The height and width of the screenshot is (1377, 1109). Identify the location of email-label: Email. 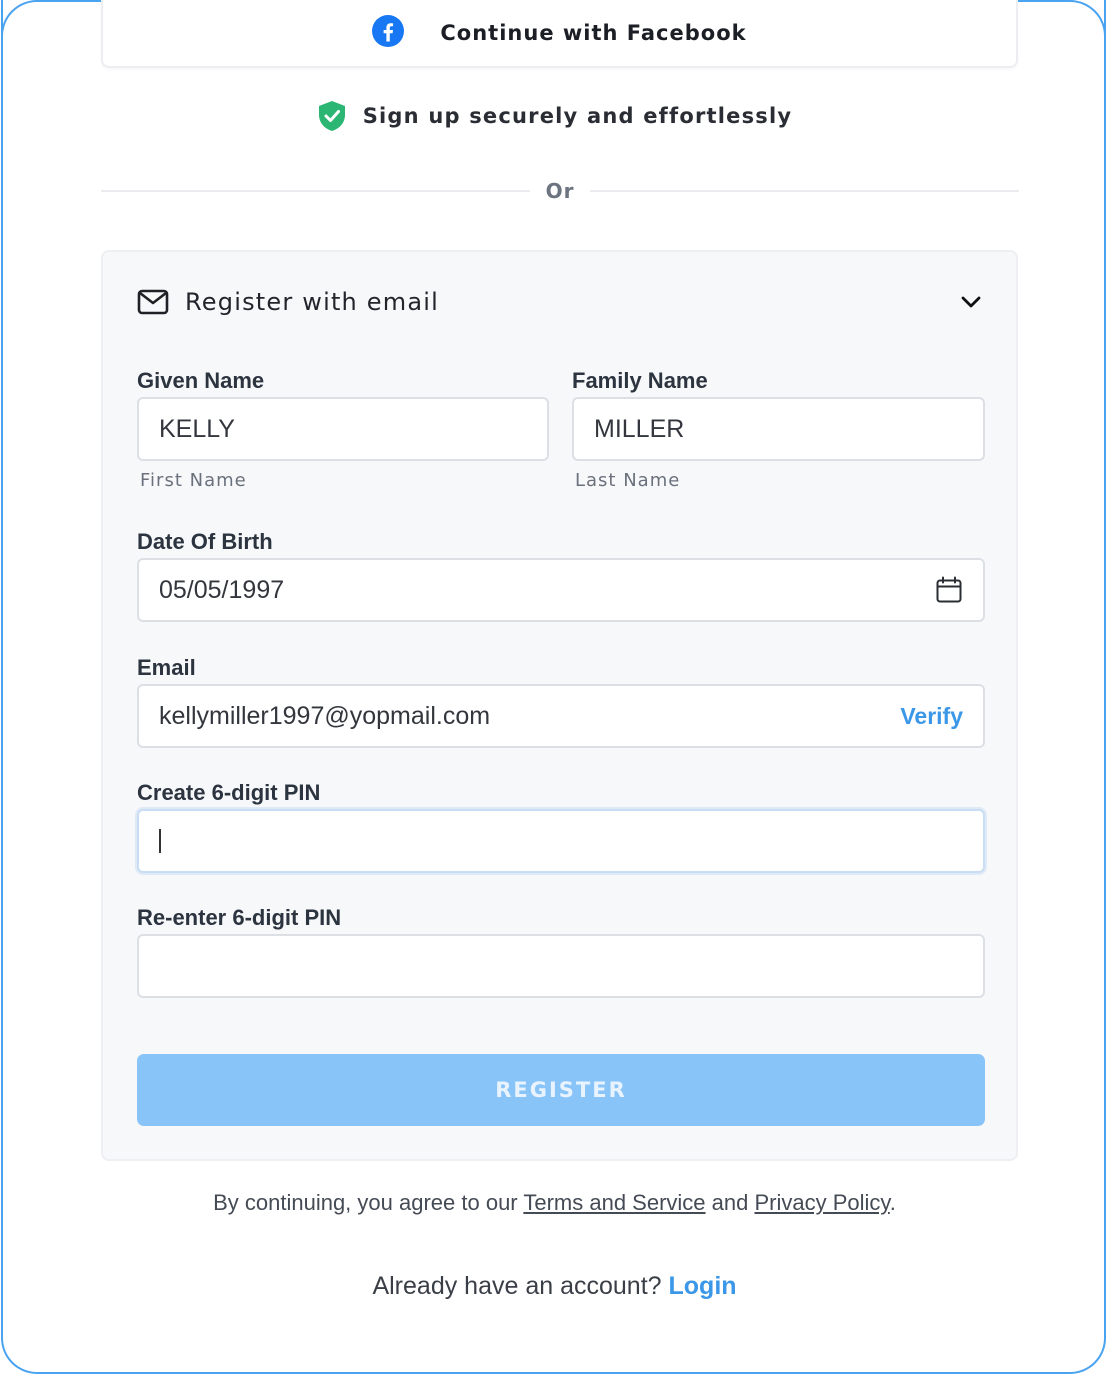
(166, 667).